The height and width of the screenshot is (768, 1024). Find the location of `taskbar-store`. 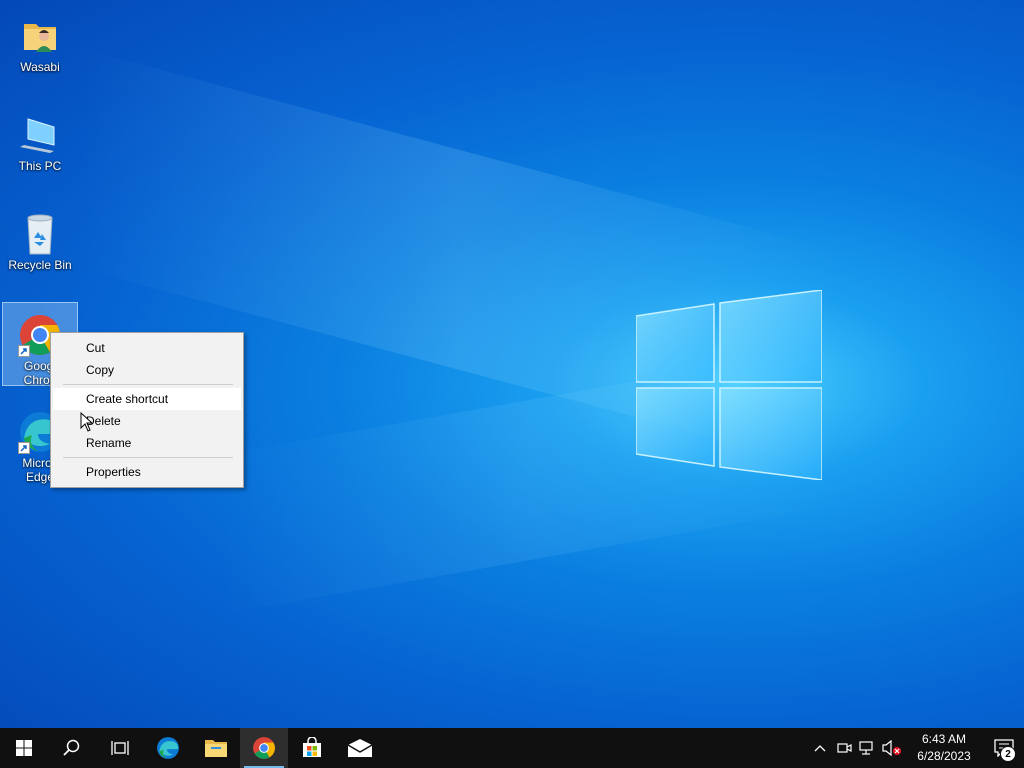

taskbar-store is located at coordinates (312, 748).